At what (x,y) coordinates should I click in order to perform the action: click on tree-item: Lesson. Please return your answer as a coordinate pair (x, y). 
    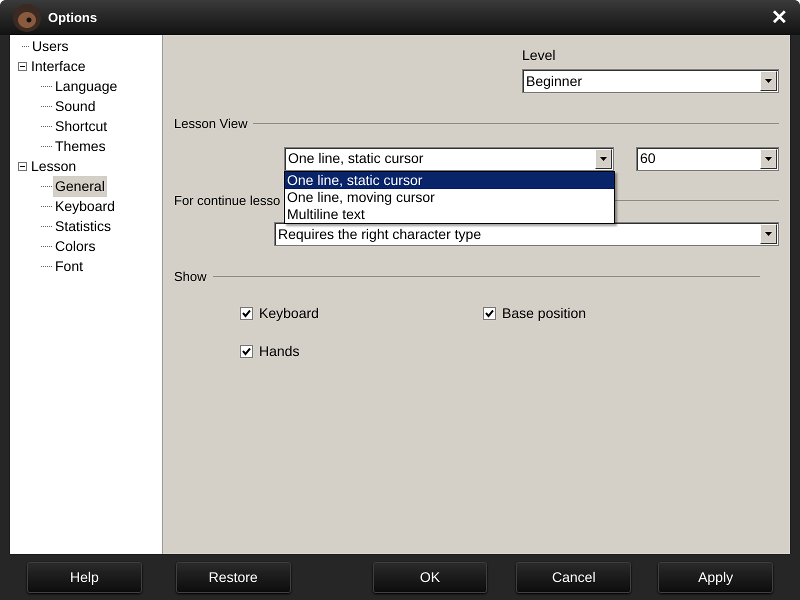
    Looking at the image, I should click on (53, 166).